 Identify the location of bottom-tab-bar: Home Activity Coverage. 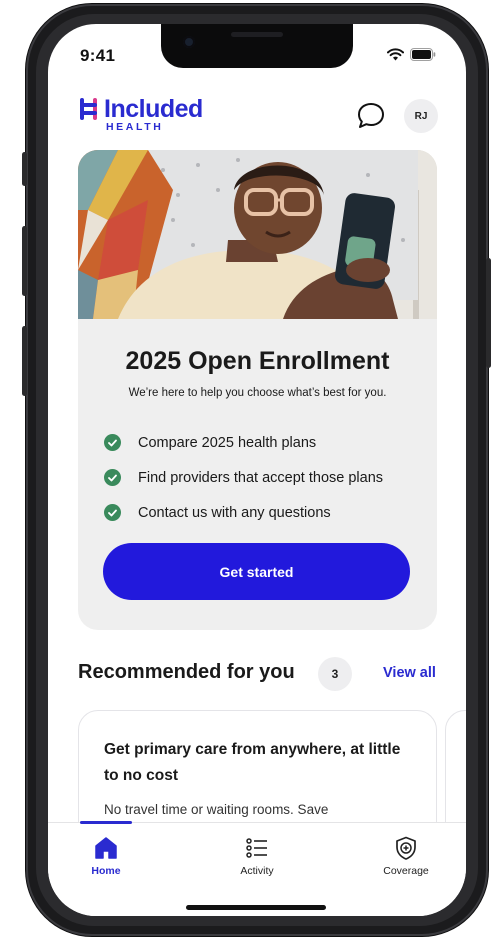
(257, 868).